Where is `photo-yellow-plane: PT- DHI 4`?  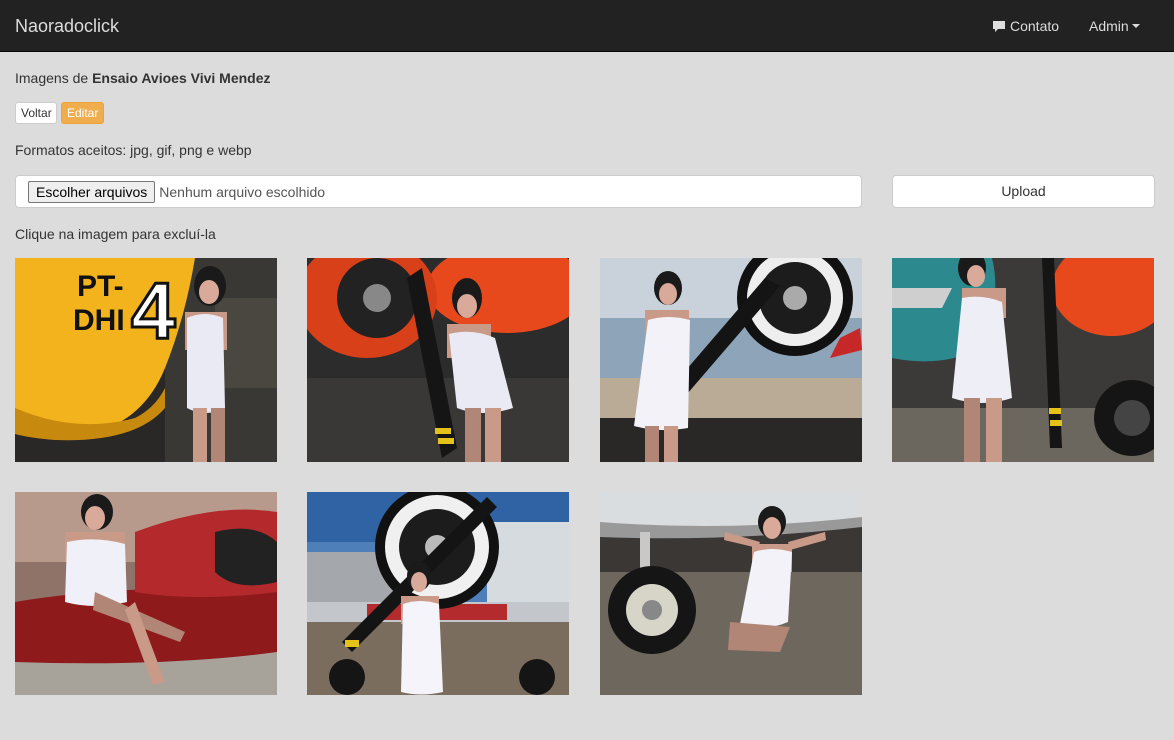 photo-yellow-plane: PT- DHI 4 is located at coordinates (146, 360).